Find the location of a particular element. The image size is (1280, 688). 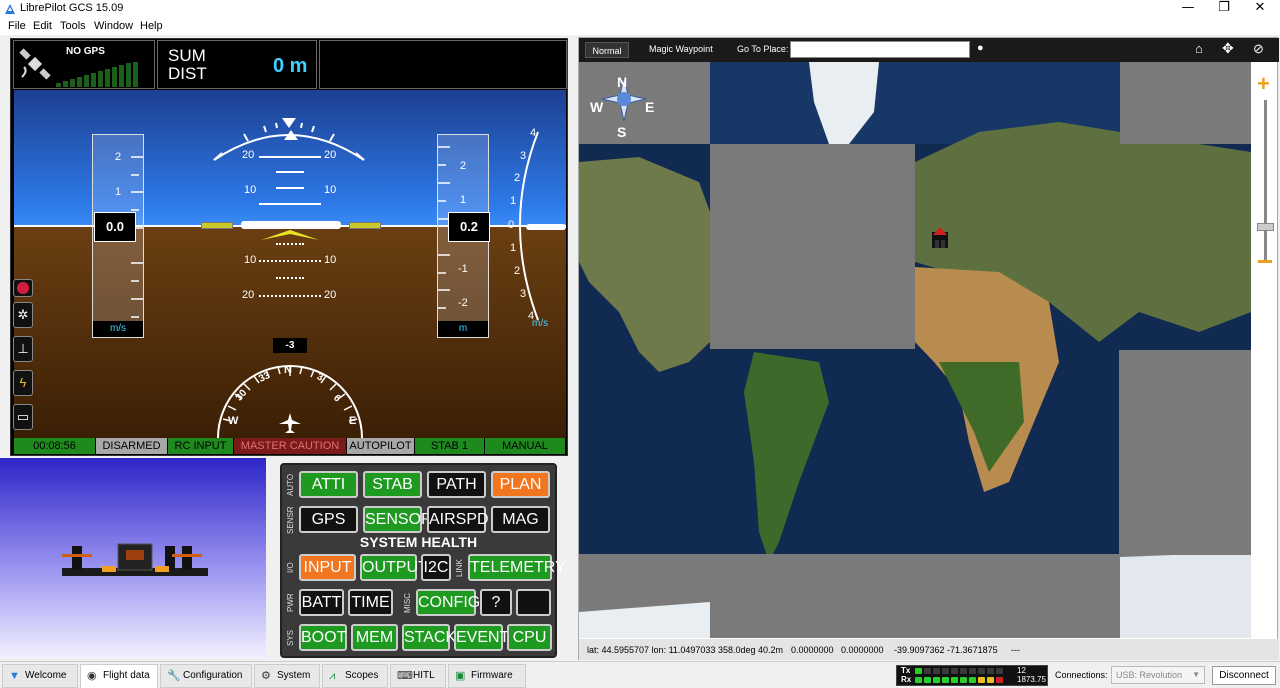

vs-tick-label: 1 is located at coordinates (513, 201).